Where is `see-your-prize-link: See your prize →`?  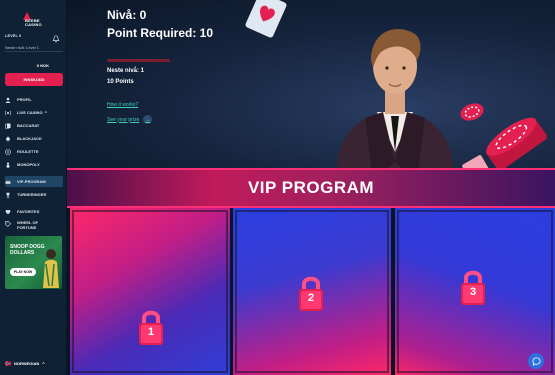
see-your-prize-link: See your prize → is located at coordinates (130, 119).